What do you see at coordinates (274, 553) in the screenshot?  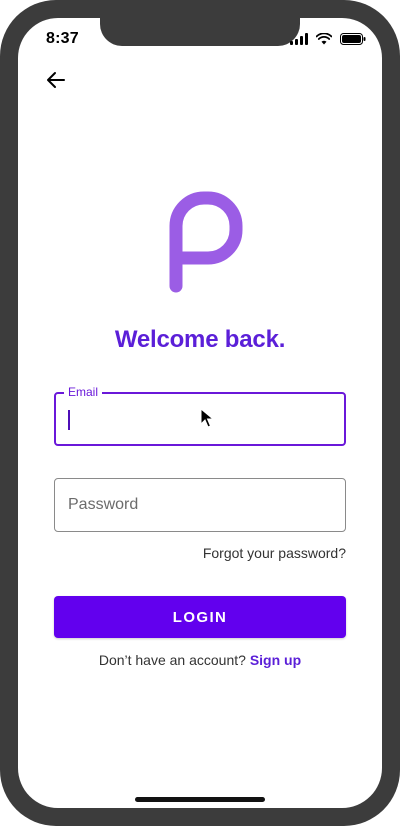 I see `forgot-password-link: Forgot your password?` at bounding box center [274, 553].